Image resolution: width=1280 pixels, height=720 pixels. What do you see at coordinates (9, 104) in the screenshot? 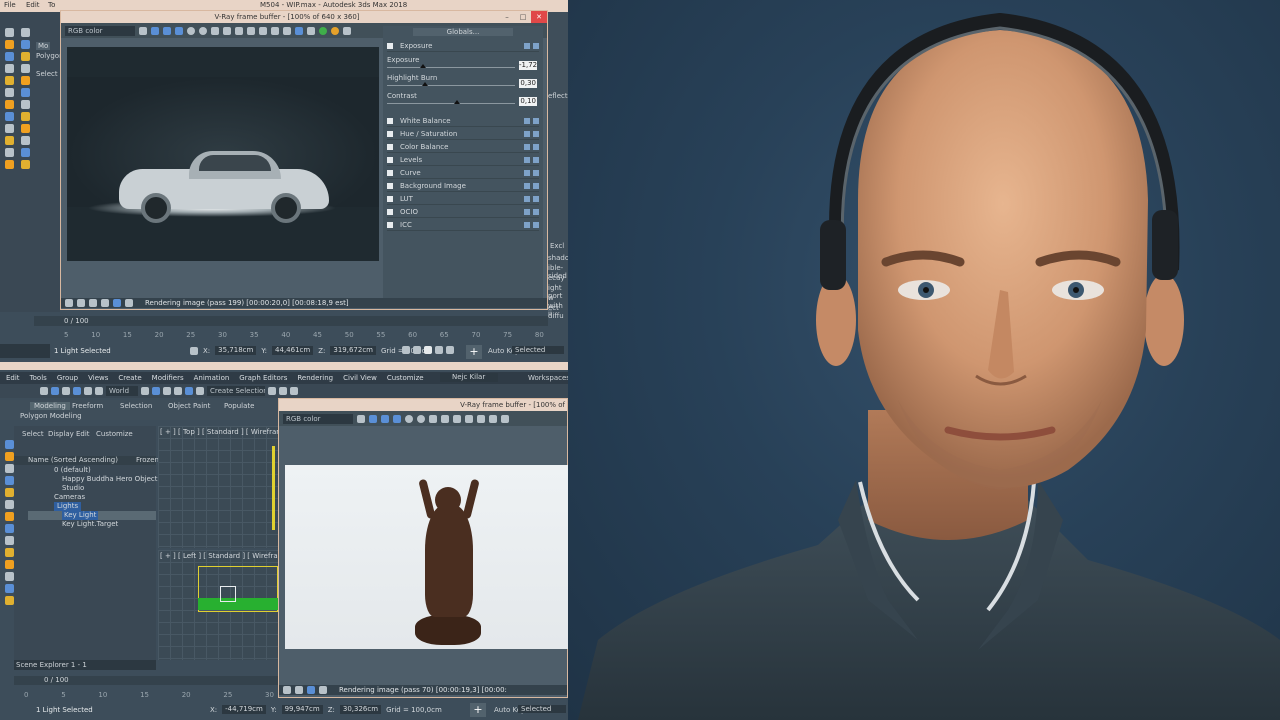
I see `modifier-icon` at bounding box center [9, 104].